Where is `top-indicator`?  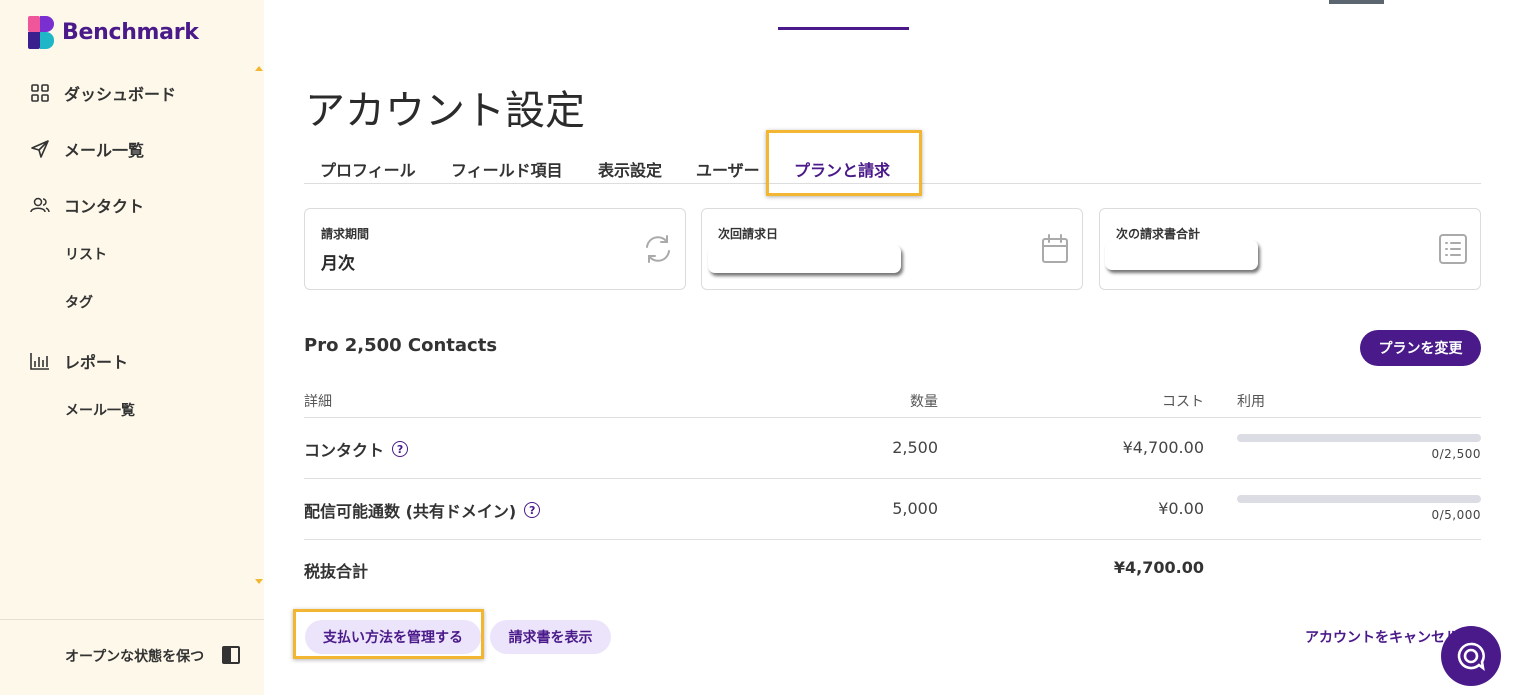
top-indicator is located at coordinates (1356, 2).